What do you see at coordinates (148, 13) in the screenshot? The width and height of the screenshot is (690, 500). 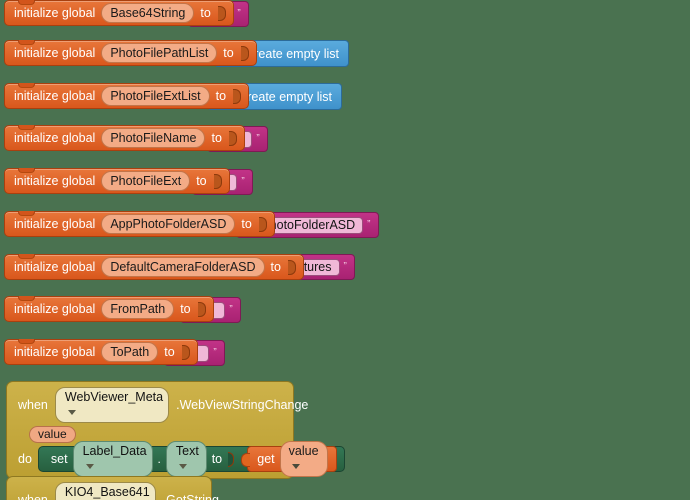 I see `variable-name-field: Base64String` at bounding box center [148, 13].